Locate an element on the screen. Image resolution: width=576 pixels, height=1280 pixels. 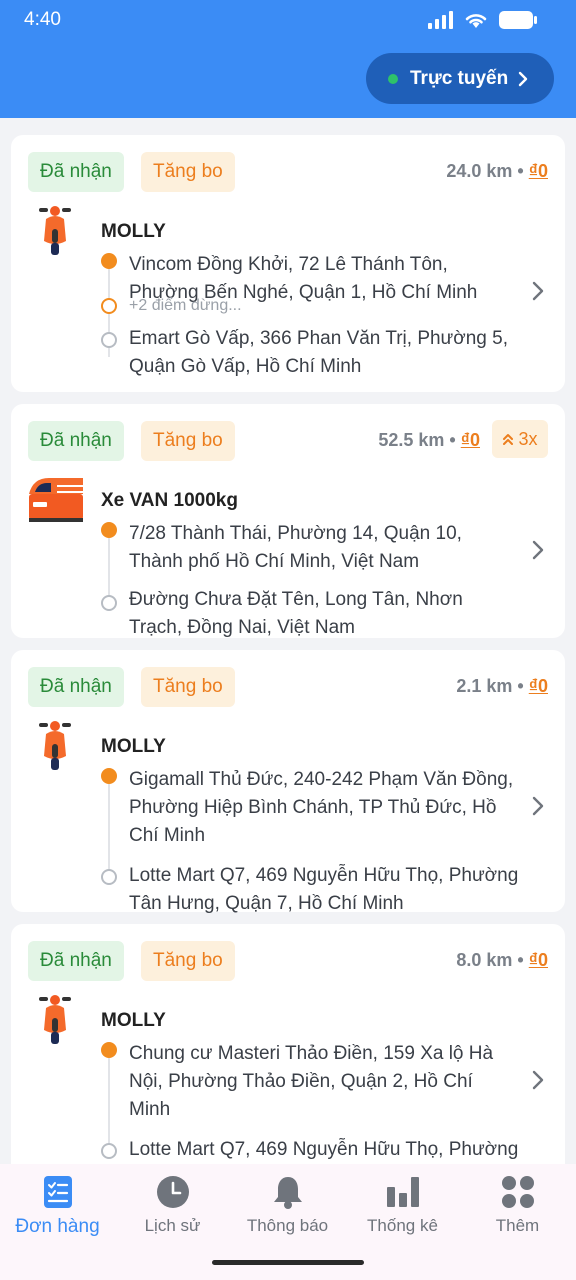
wifi-icon is located at coordinates (476, 21).